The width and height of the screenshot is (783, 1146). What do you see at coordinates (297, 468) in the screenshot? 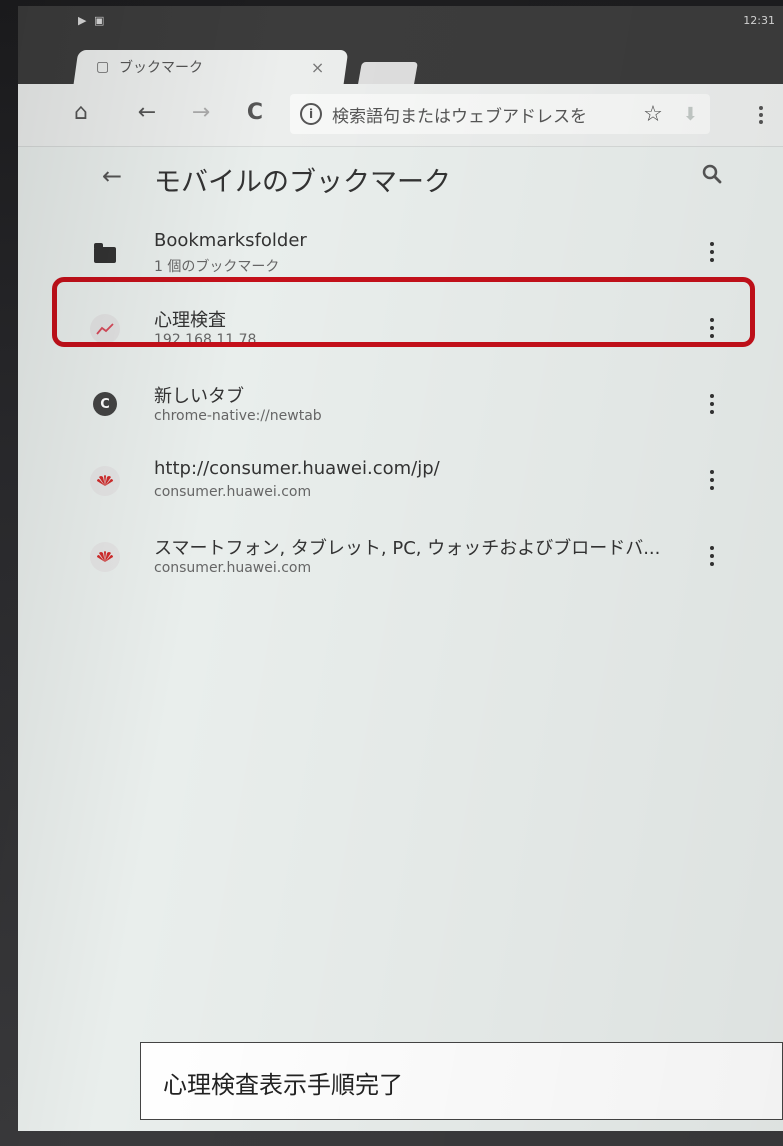
I see `bookmark-title: http://consumer.huawei.com/jp/` at bounding box center [297, 468].